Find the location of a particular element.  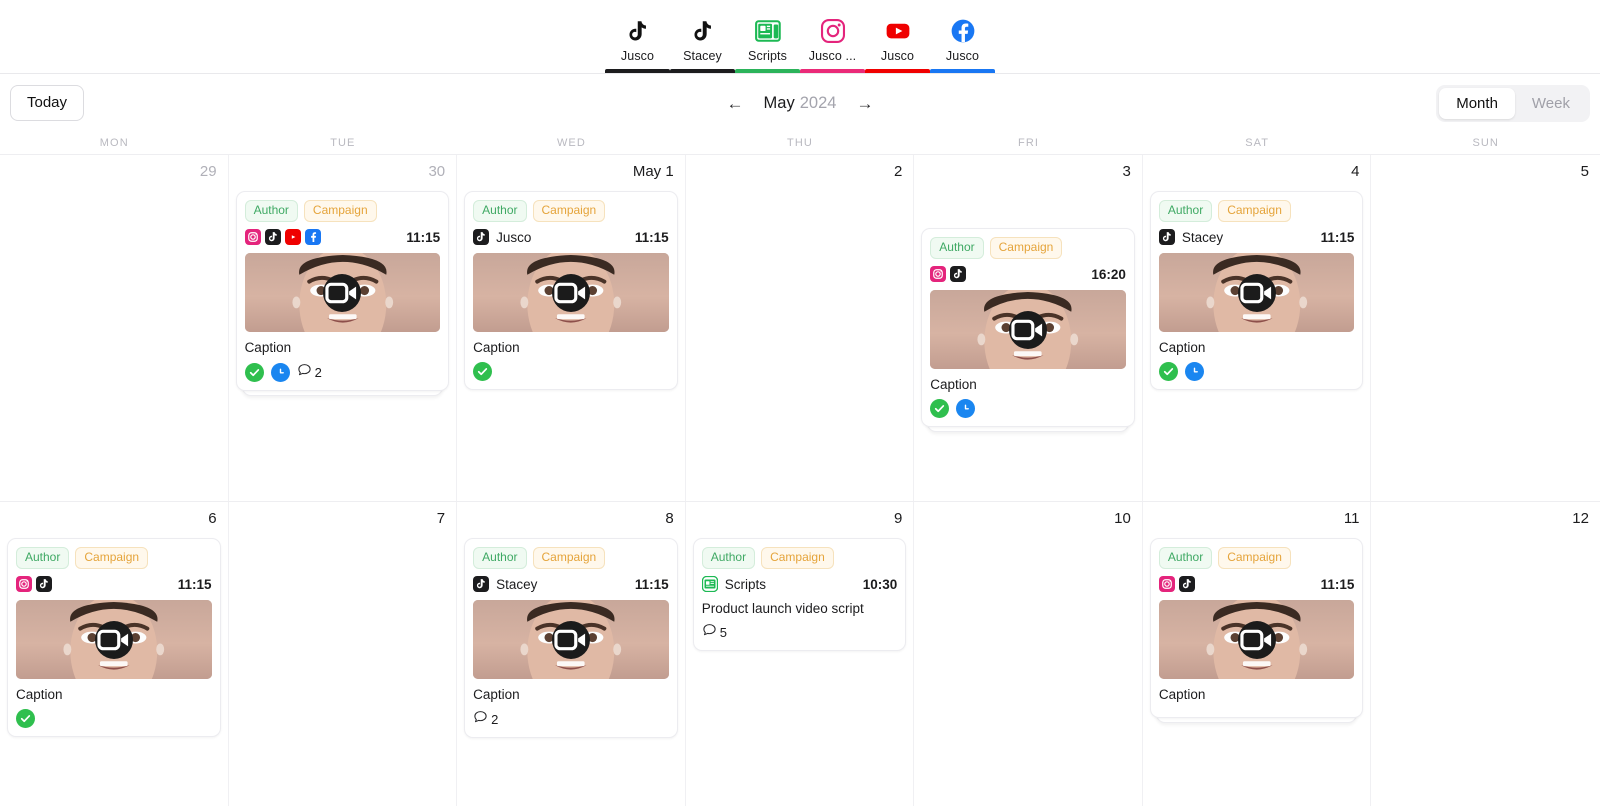

account-tab-scripts: Scripts is located at coordinates (767, 36).